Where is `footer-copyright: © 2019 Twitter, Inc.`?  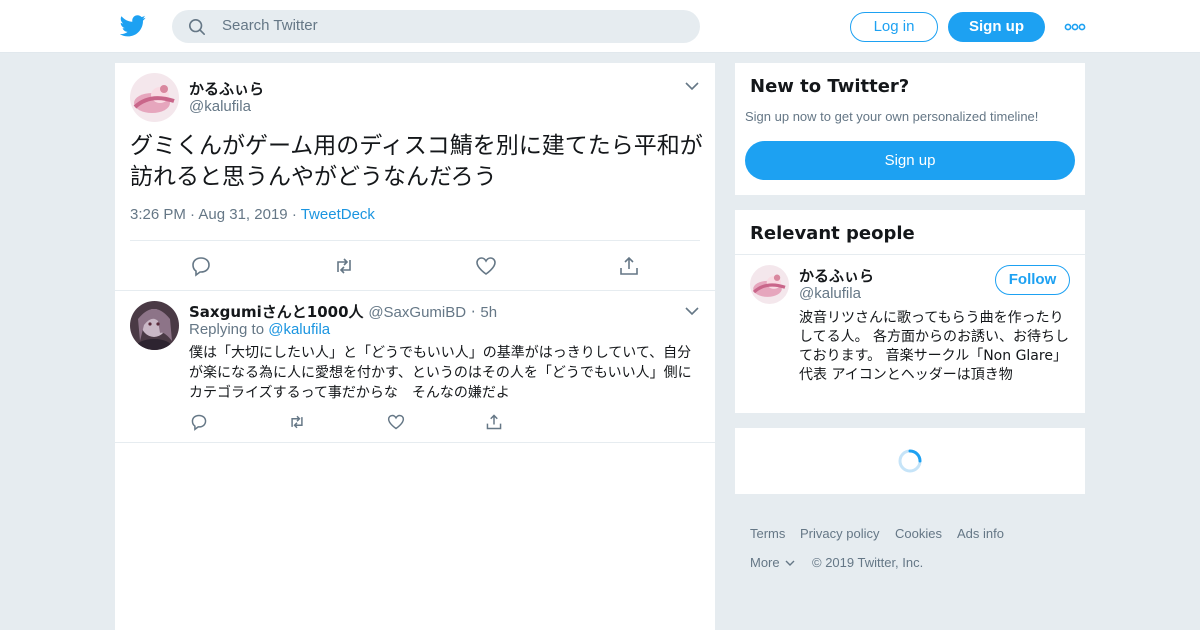 footer-copyright: © 2019 Twitter, Inc. is located at coordinates (868, 562).